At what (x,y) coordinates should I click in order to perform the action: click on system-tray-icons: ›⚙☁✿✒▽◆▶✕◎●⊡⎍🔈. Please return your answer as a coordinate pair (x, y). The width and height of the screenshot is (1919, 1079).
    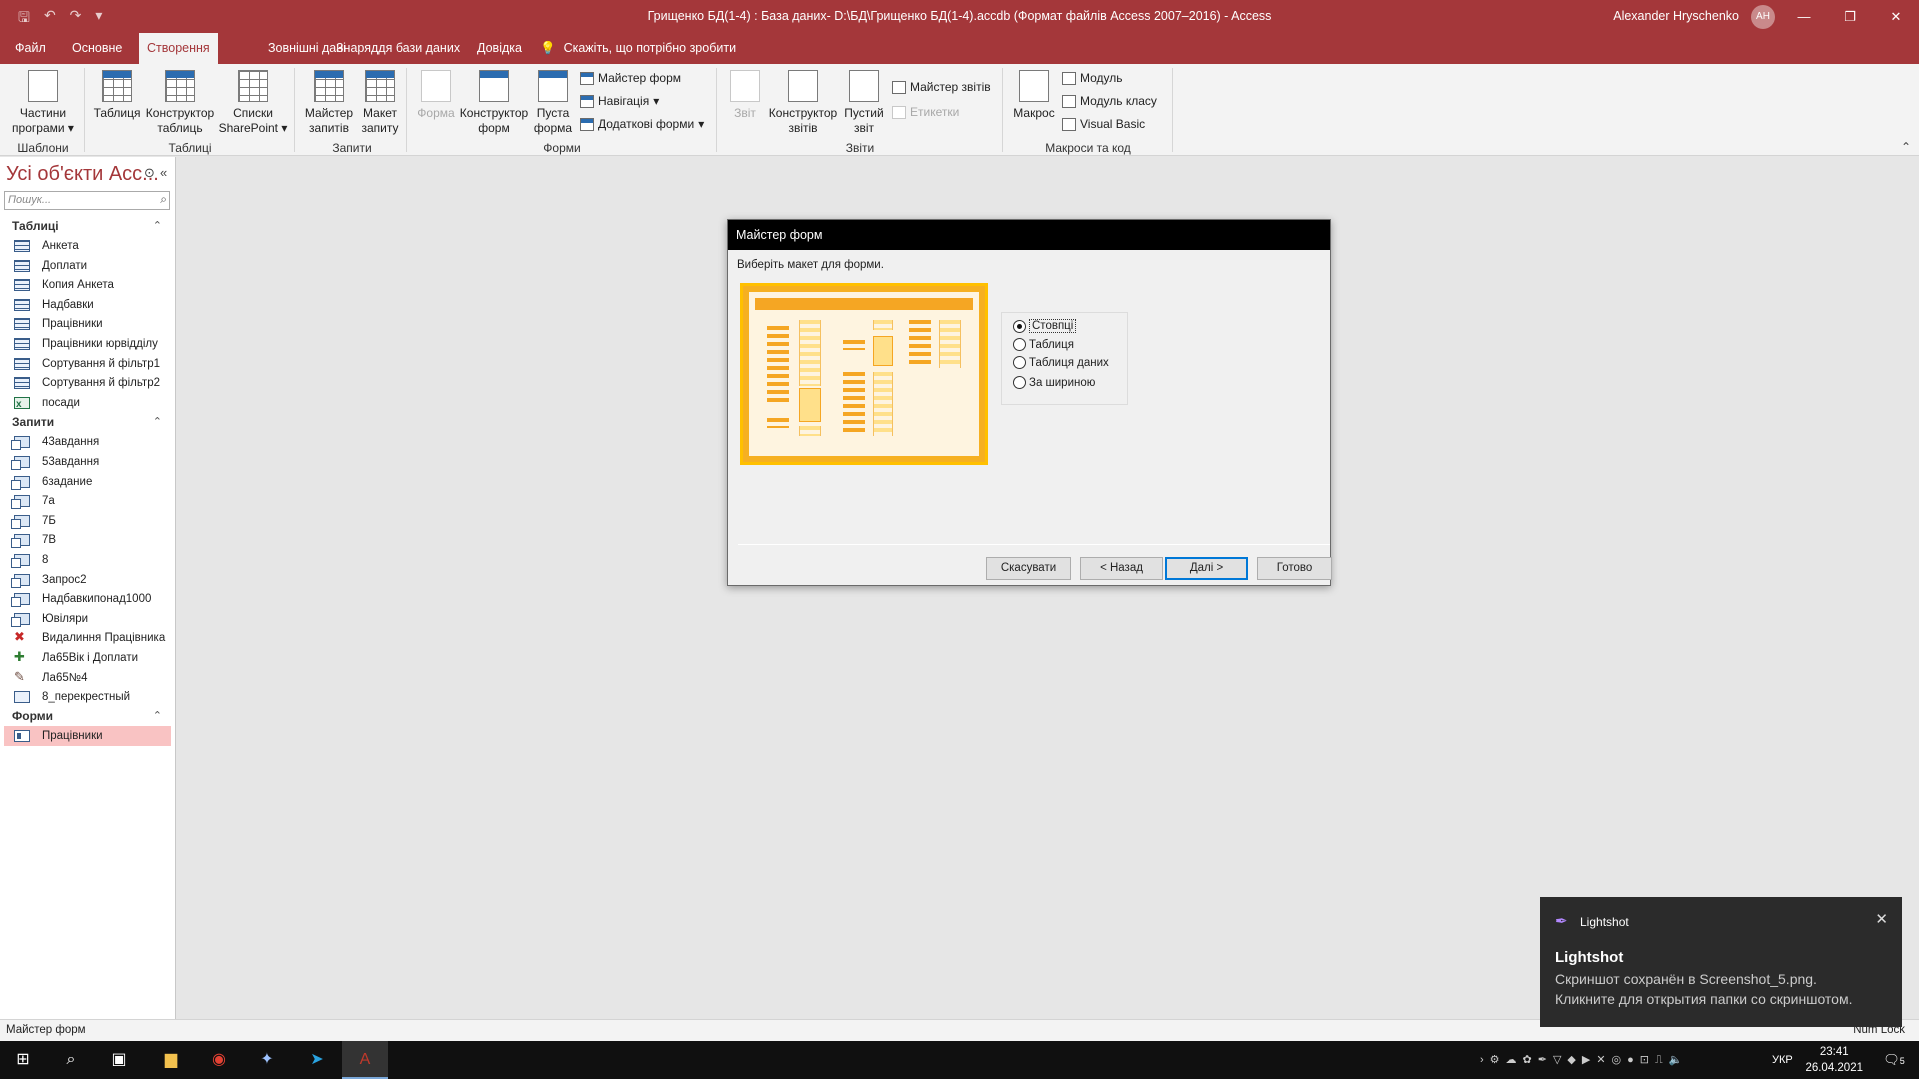
    Looking at the image, I should click on (1605, 1060).